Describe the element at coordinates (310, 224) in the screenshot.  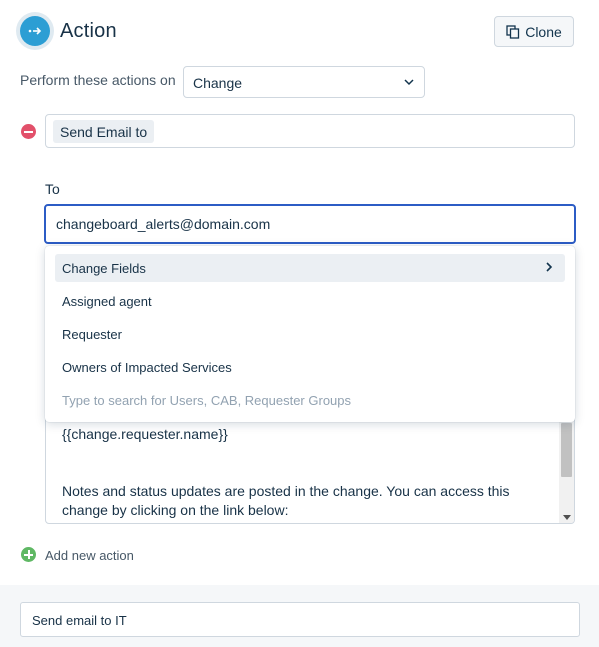
I see `to-input: changeboard_alerts@domain.com` at that location.